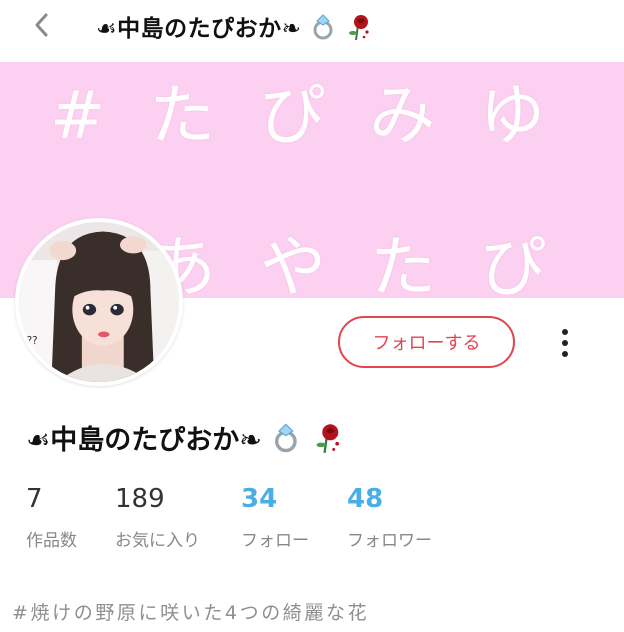 The height and width of the screenshot is (632, 624). I want to click on stat-works: 7 作品数, so click(51, 516).